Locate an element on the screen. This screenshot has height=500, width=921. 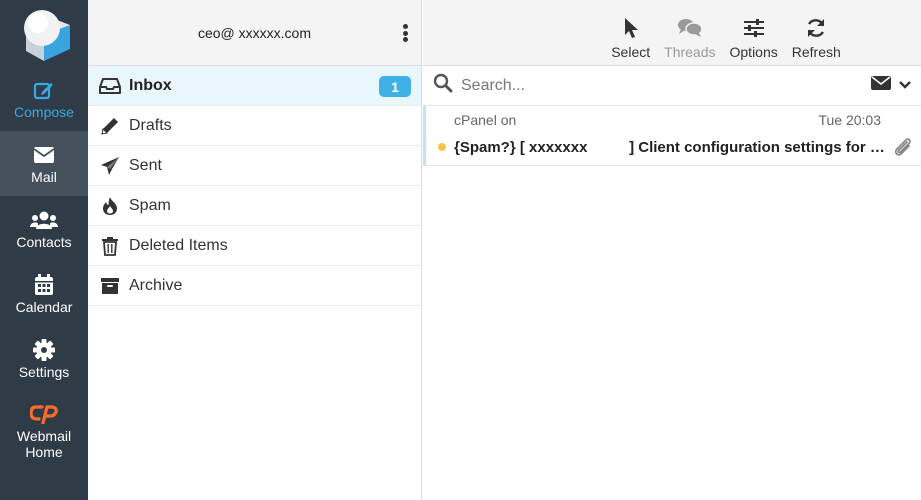
nav-mail: Mail is located at coordinates (44, 163).